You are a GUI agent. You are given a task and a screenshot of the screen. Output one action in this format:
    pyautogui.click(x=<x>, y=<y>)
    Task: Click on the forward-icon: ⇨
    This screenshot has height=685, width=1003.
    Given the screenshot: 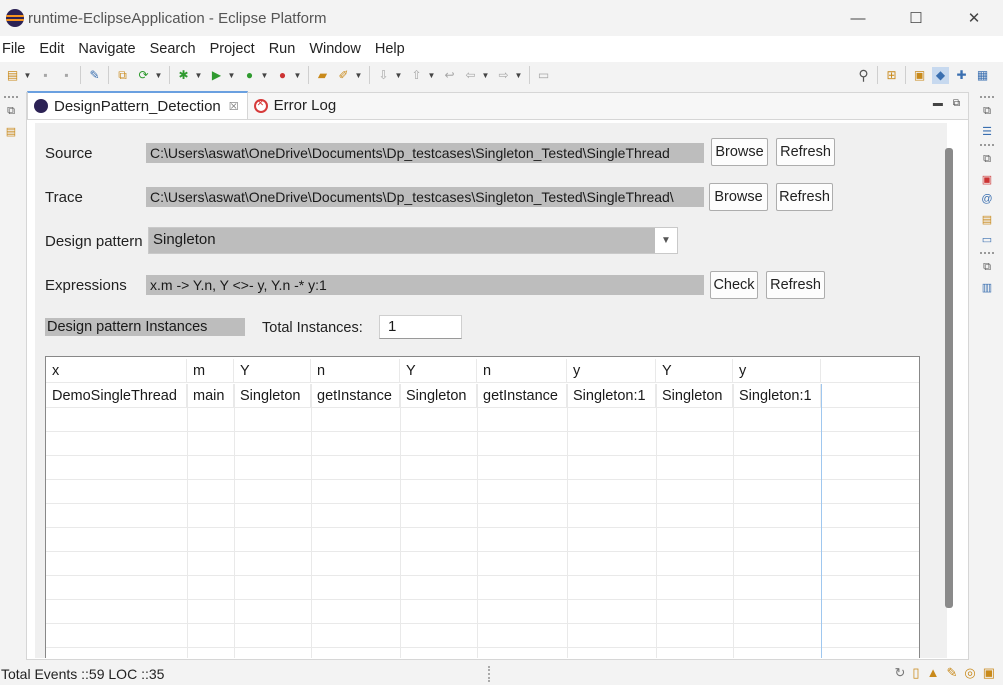 What is the action you would take?
    pyautogui.click(x=503, y=75)
    